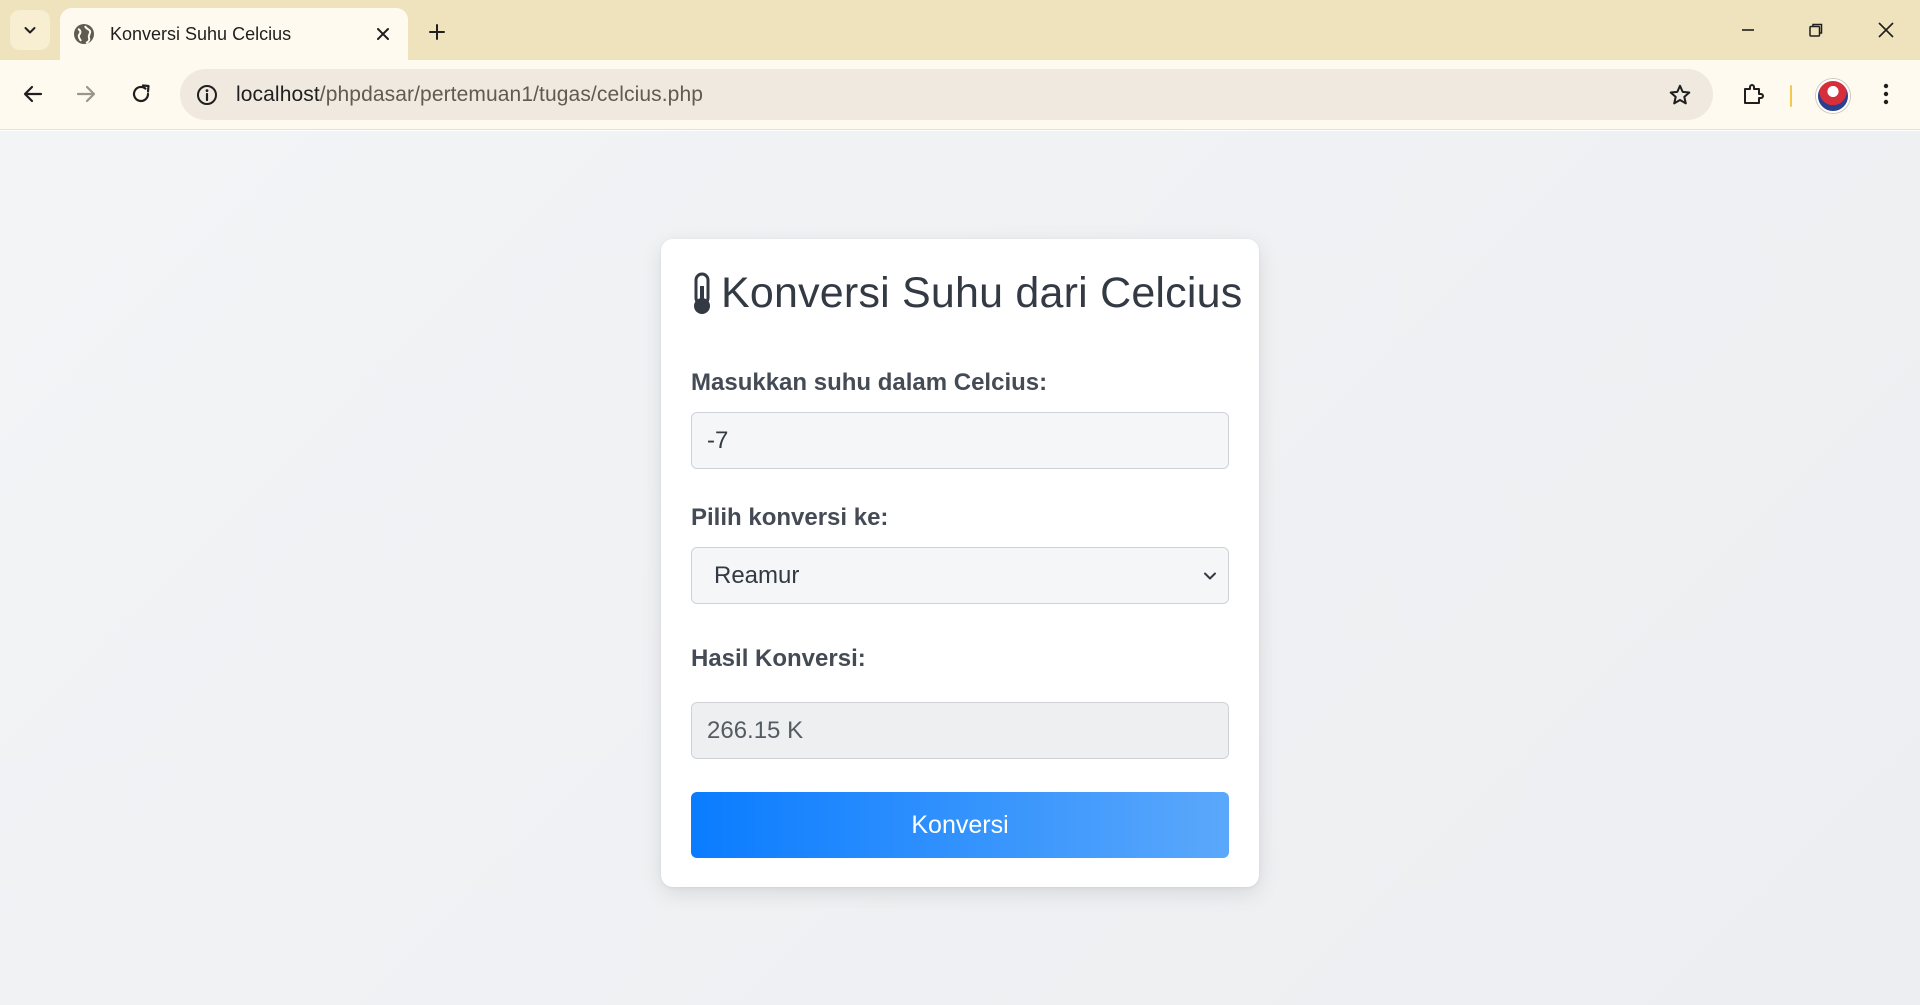 The image size is (1920, 1005). Describe the element at coordinates (790, 517) in the screenshot. I see `convert-to-label: Pilih konversi ke:` at that location.